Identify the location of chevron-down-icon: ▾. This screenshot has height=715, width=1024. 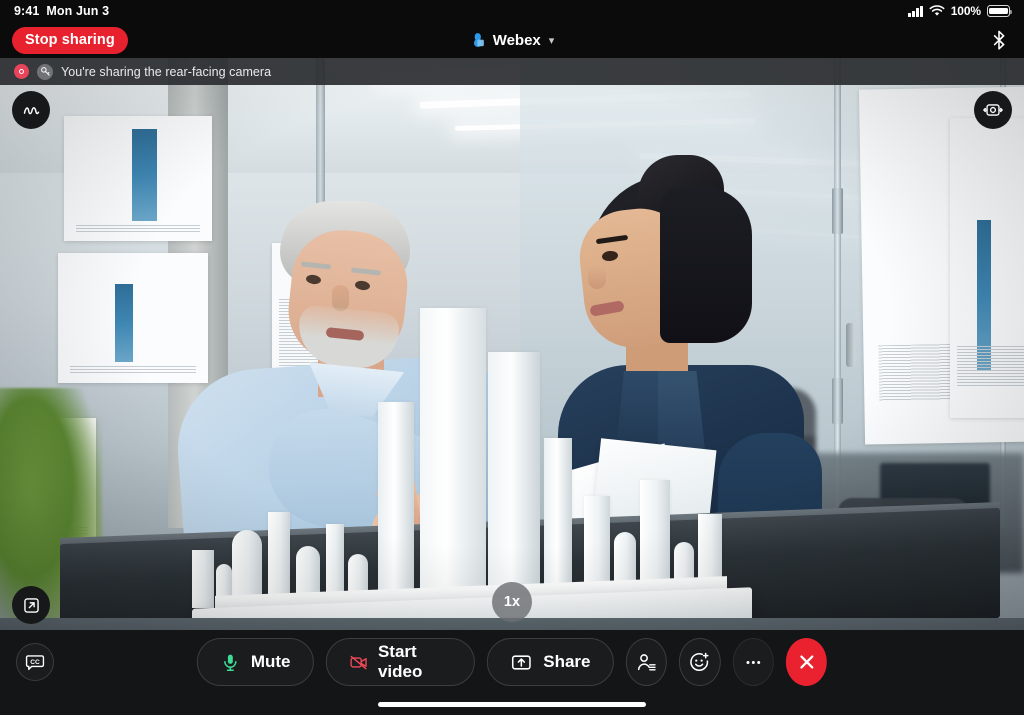
(551, 40).